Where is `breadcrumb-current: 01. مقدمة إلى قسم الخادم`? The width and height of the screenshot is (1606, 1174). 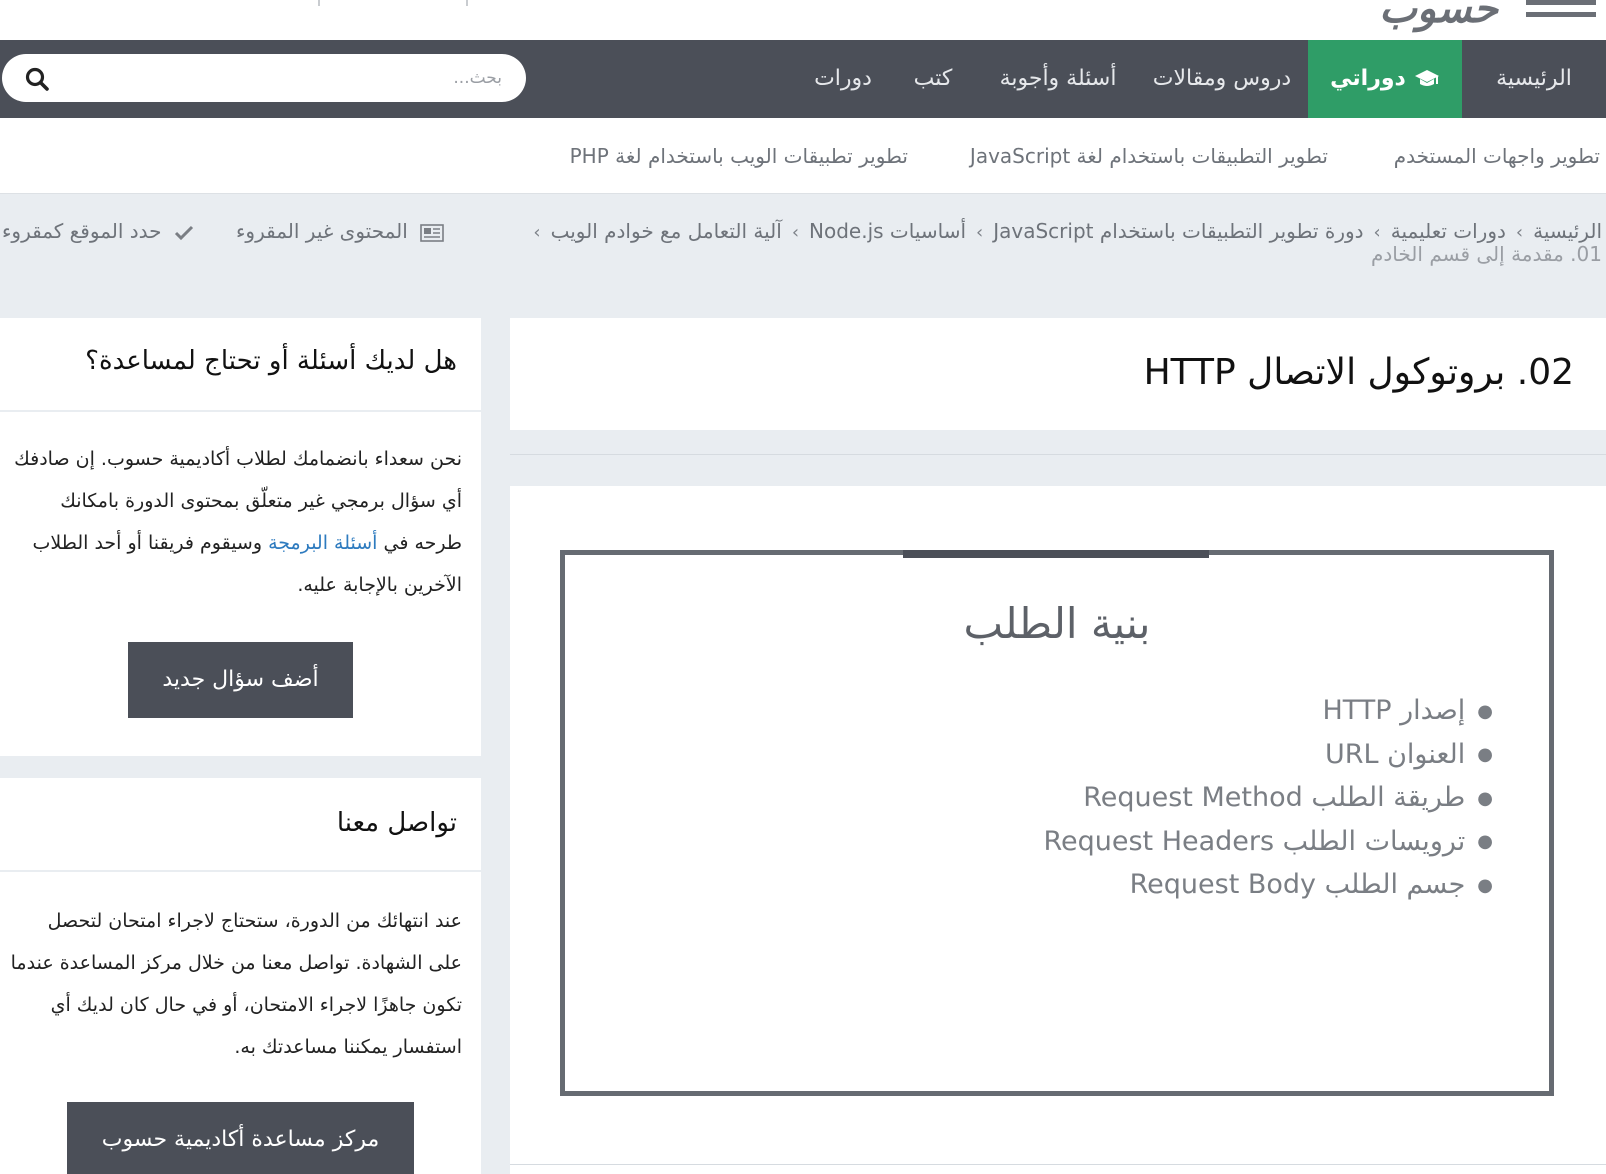
breadcrumb-current: 01. مقدمة إلى قسم الخادم is located at coordinates (1486, 254).